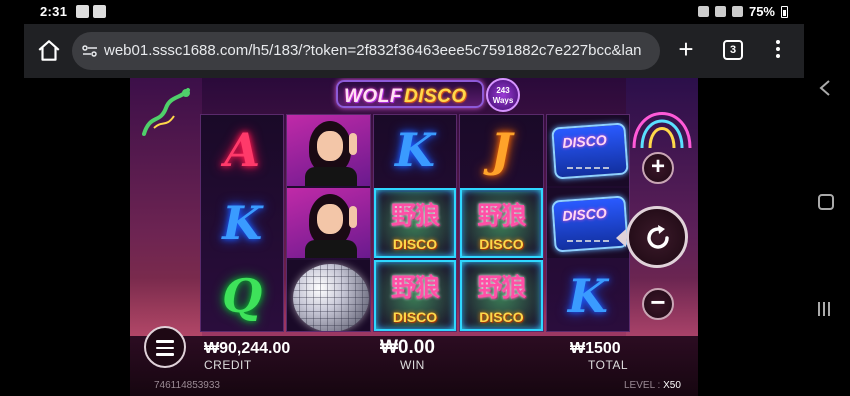 Image resolution: width=850 pixels, height=396 pixels. Describe the element at coordinates (373, 96) in the screenshot. I see `logo-wolf-text: WOLF` at that location.